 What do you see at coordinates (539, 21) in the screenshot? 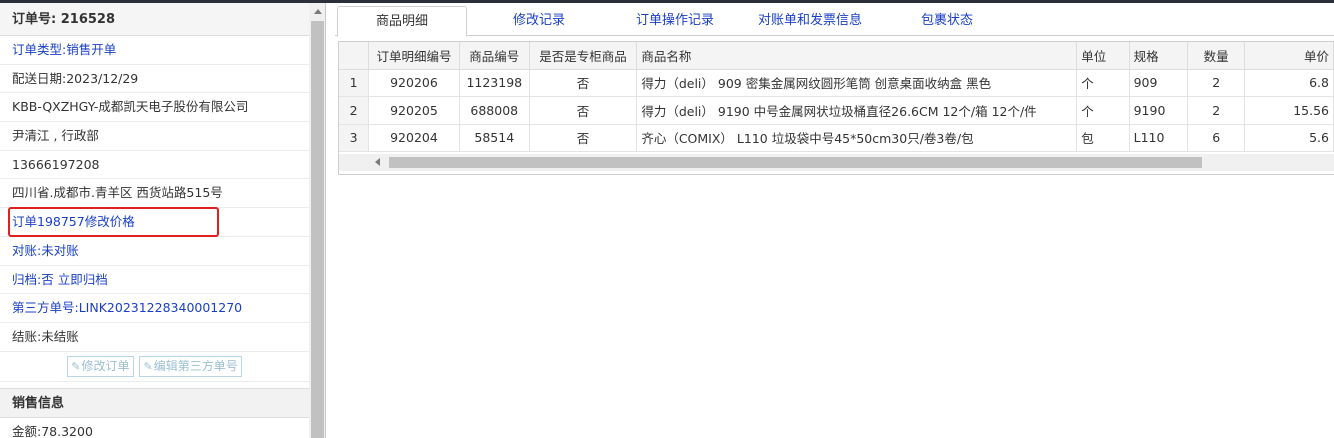
I see `tab-modification-log: 修改记录` at bounding box center [539, 21].